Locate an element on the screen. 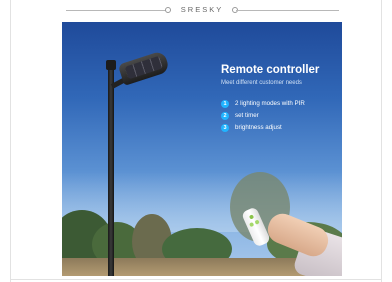 The width and height of the screenshot is (392, 282). feature-label: 2 lighting modes with PIR is located at coordinates (270, 103).